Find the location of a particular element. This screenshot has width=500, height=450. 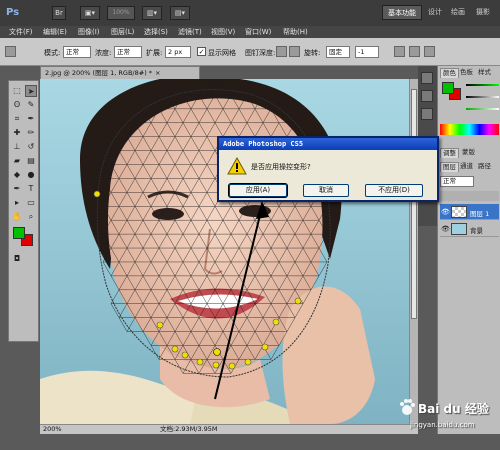

menu-image: 图像(I) is located at coordinates (89, 32).